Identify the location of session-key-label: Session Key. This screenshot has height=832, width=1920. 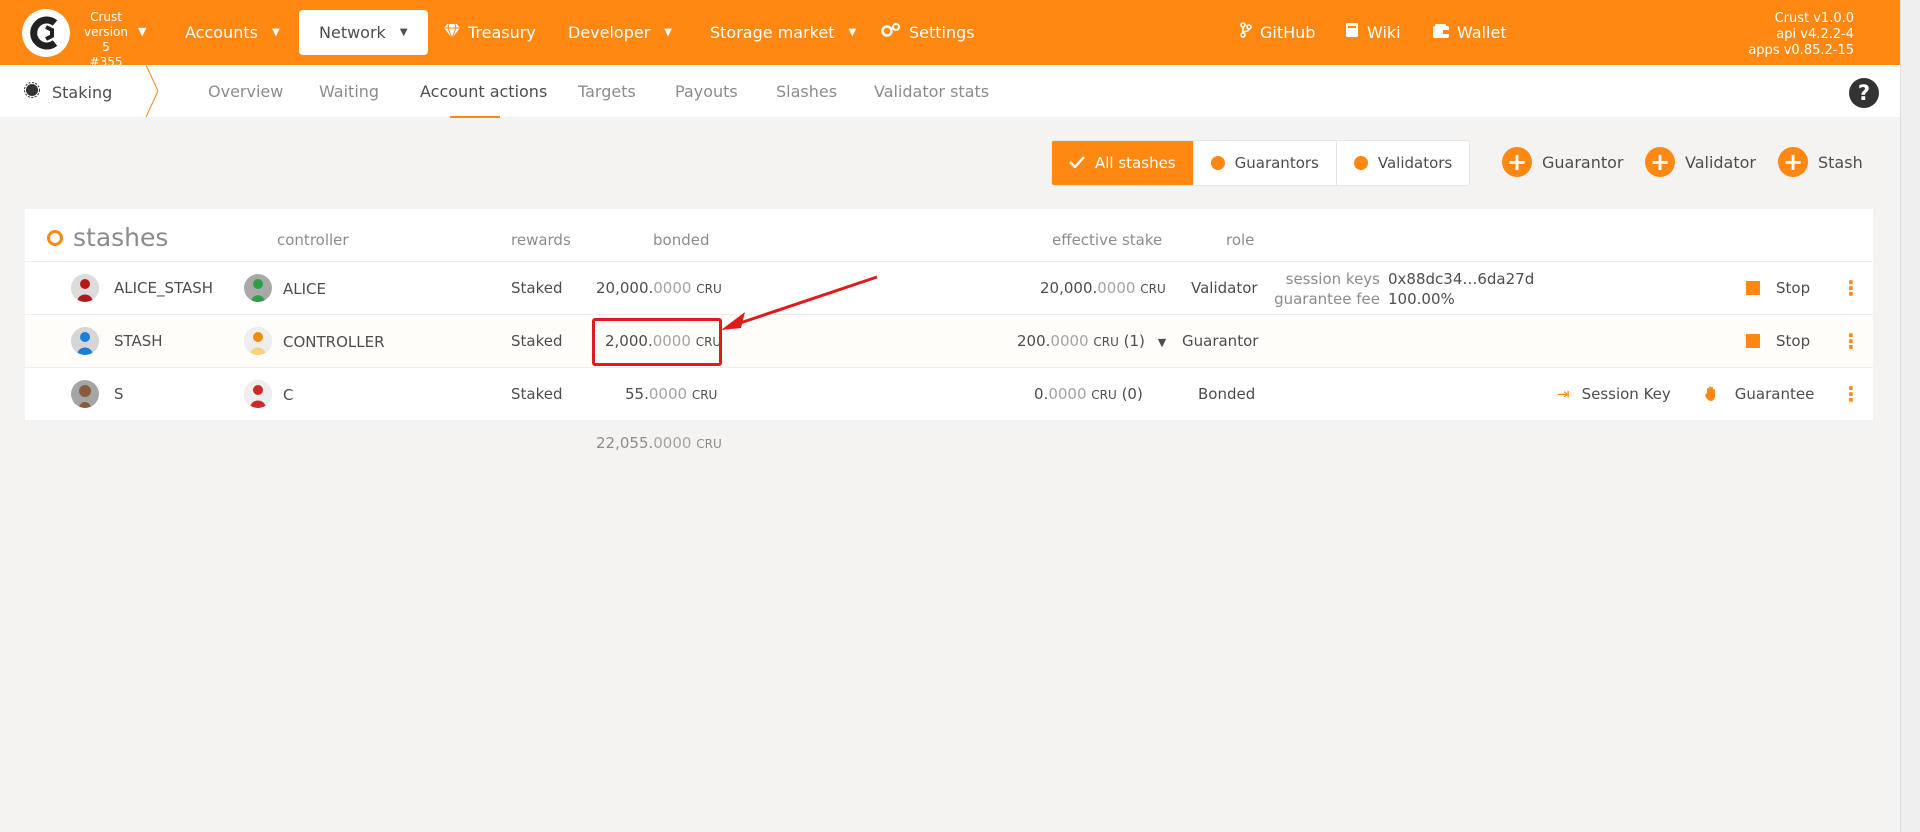
(1626, 394).